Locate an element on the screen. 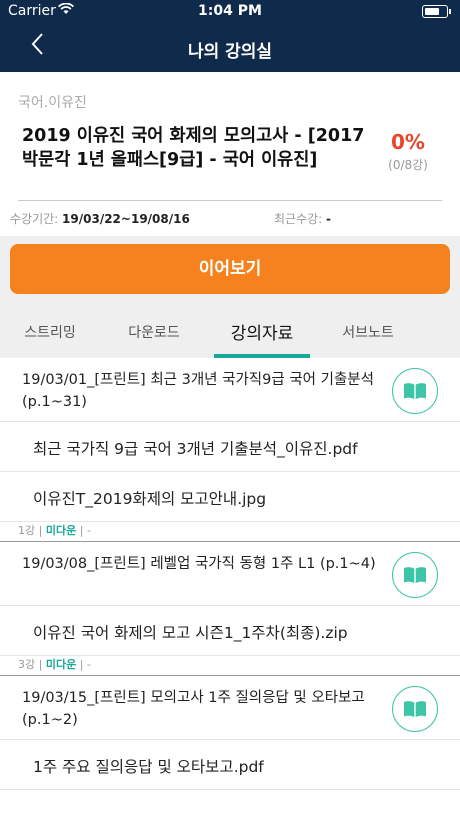 The image size is (460, 818). tab-download: 다운로드 is located at coordinates (154, 332).